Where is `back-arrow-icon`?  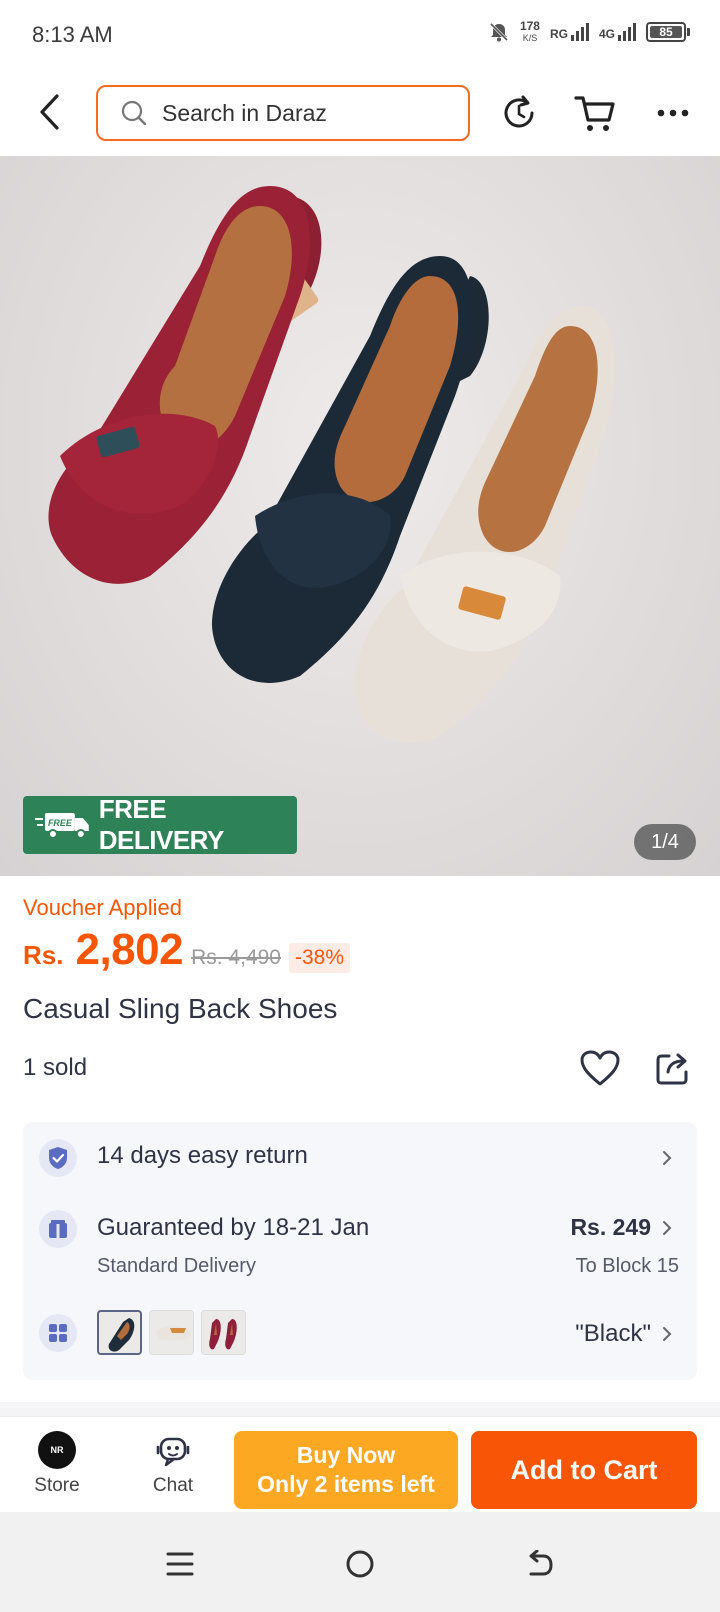
back-arrow-icon is located at coordinates (541, 1563).